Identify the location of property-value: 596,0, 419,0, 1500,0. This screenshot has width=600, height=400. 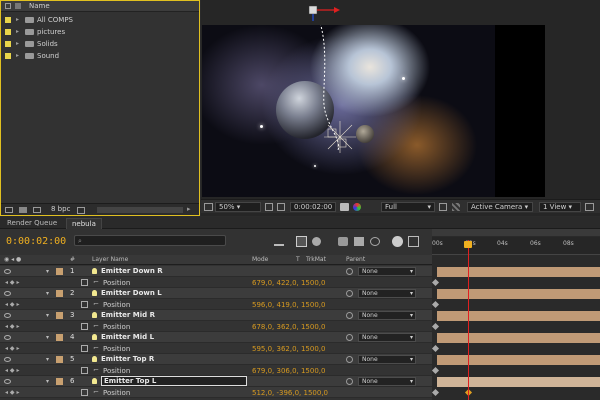
(288, 305).